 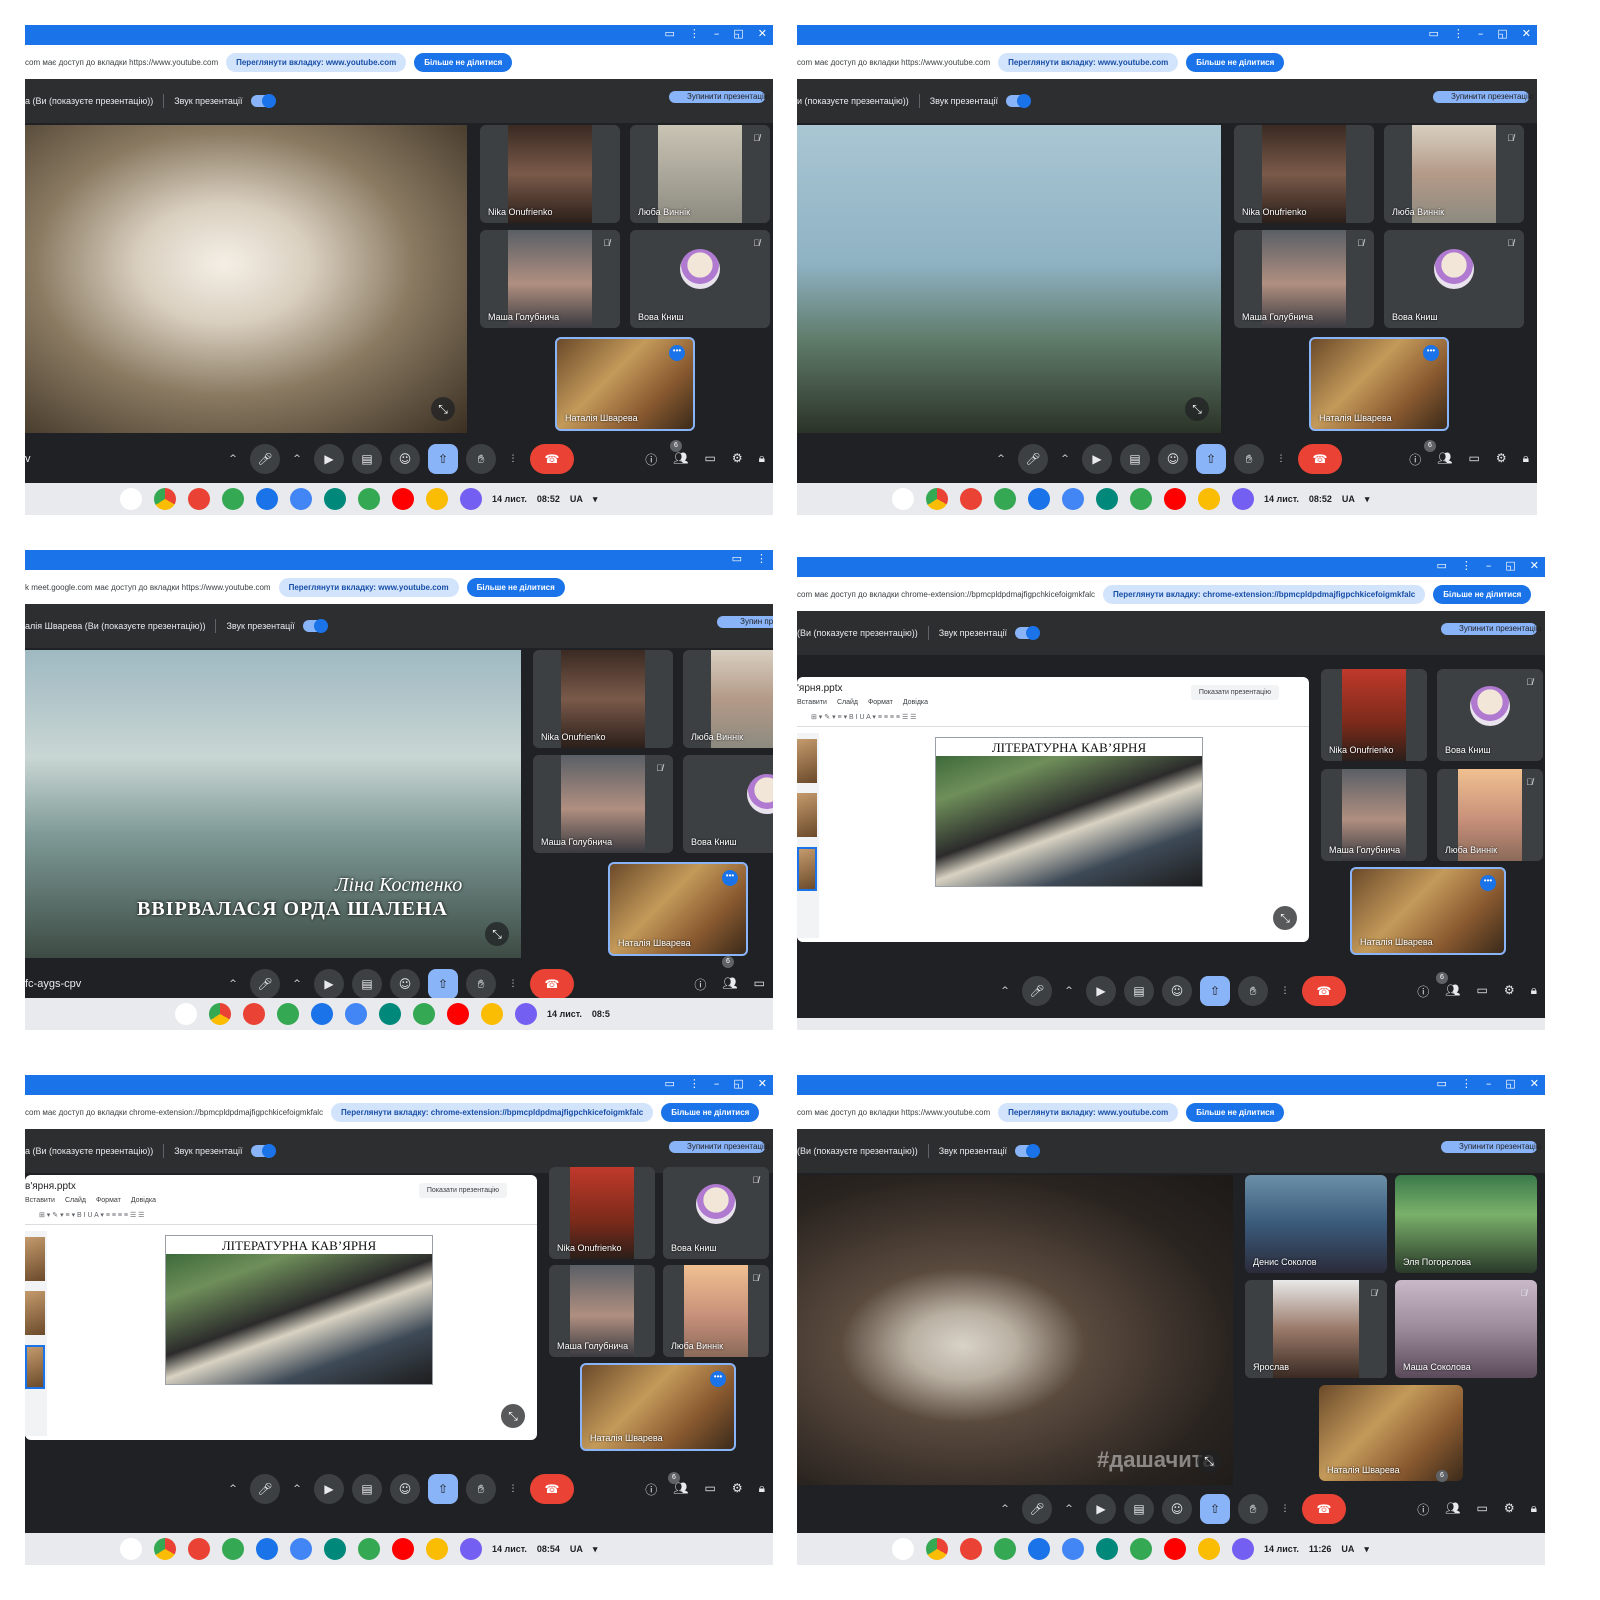 What do you see at coordinates (728, 699) in the screenshot?
I see `participant-tile: Люба Виннік` at bounding box center [728, 699].